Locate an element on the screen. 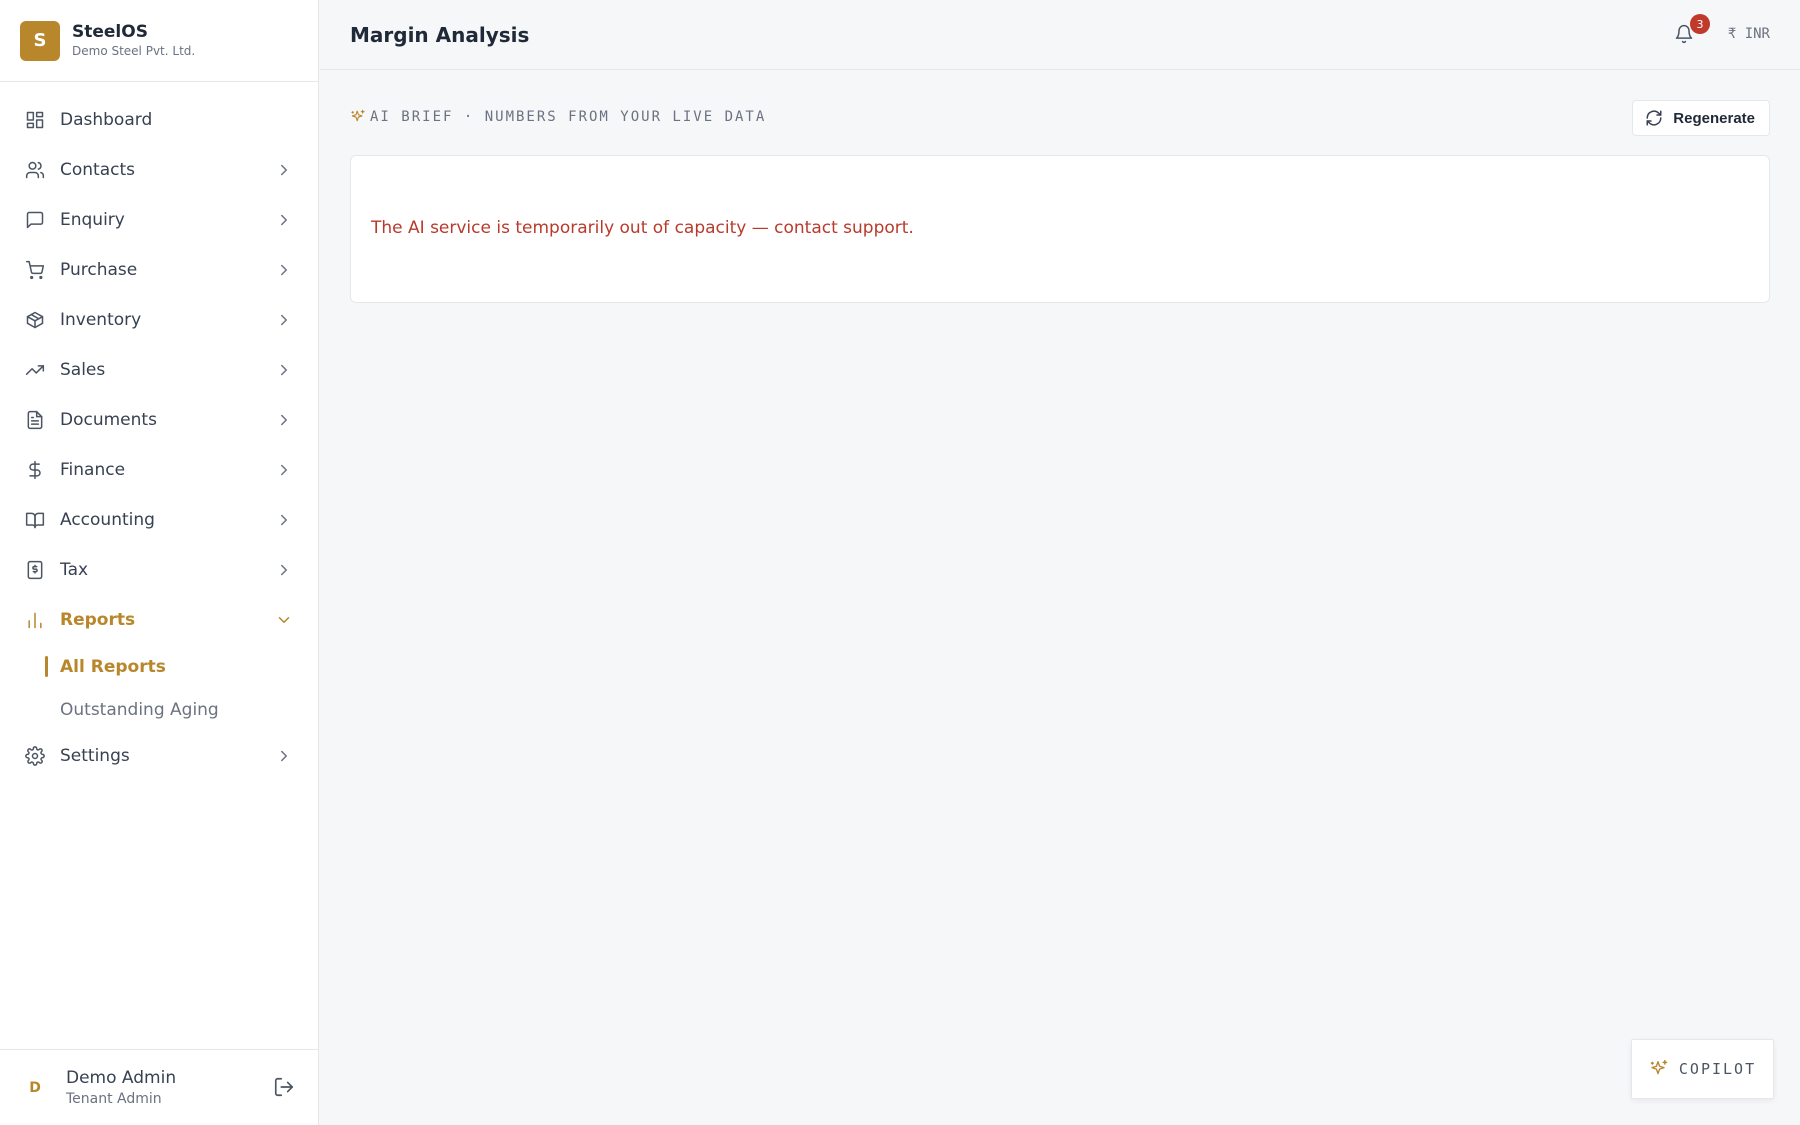 This screenshot has width=1800, height=1125. sidebar-subitem-outstanding-aging: Outstanding Aging is located at coordinates (159, 709).